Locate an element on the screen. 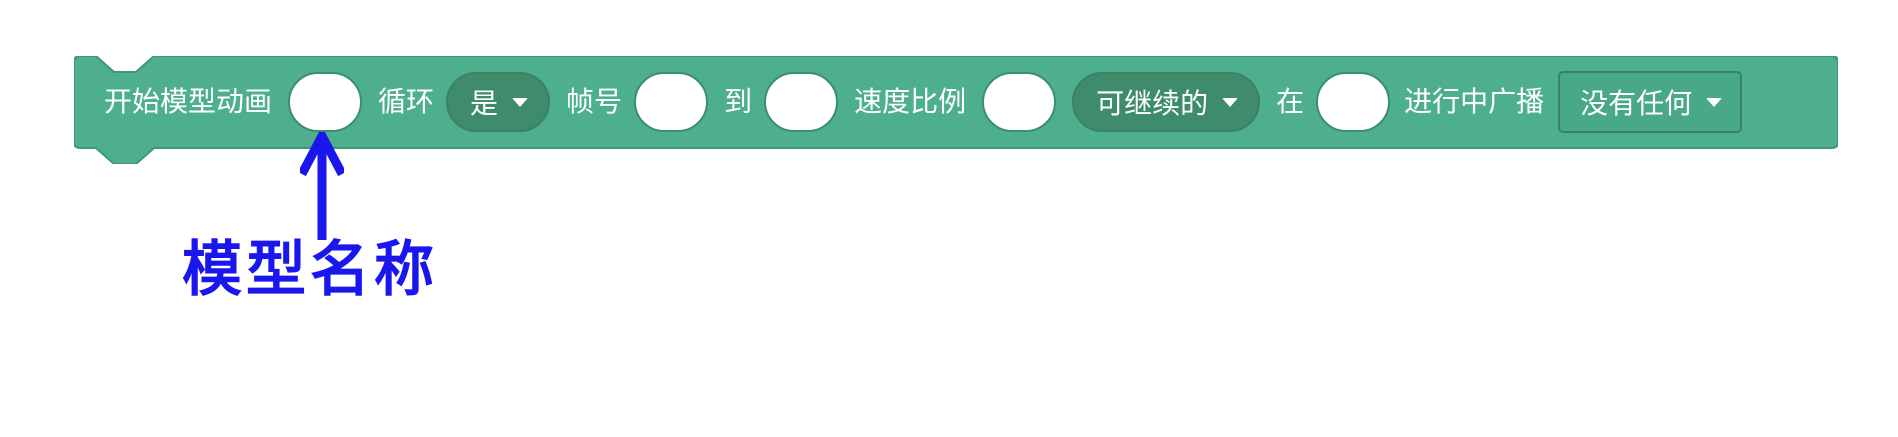 Image resolution: width=1898 pixels, height=437 pixels. label-broadcast-in-progress: 进行中广播 is located at coordinates (1474, 101).